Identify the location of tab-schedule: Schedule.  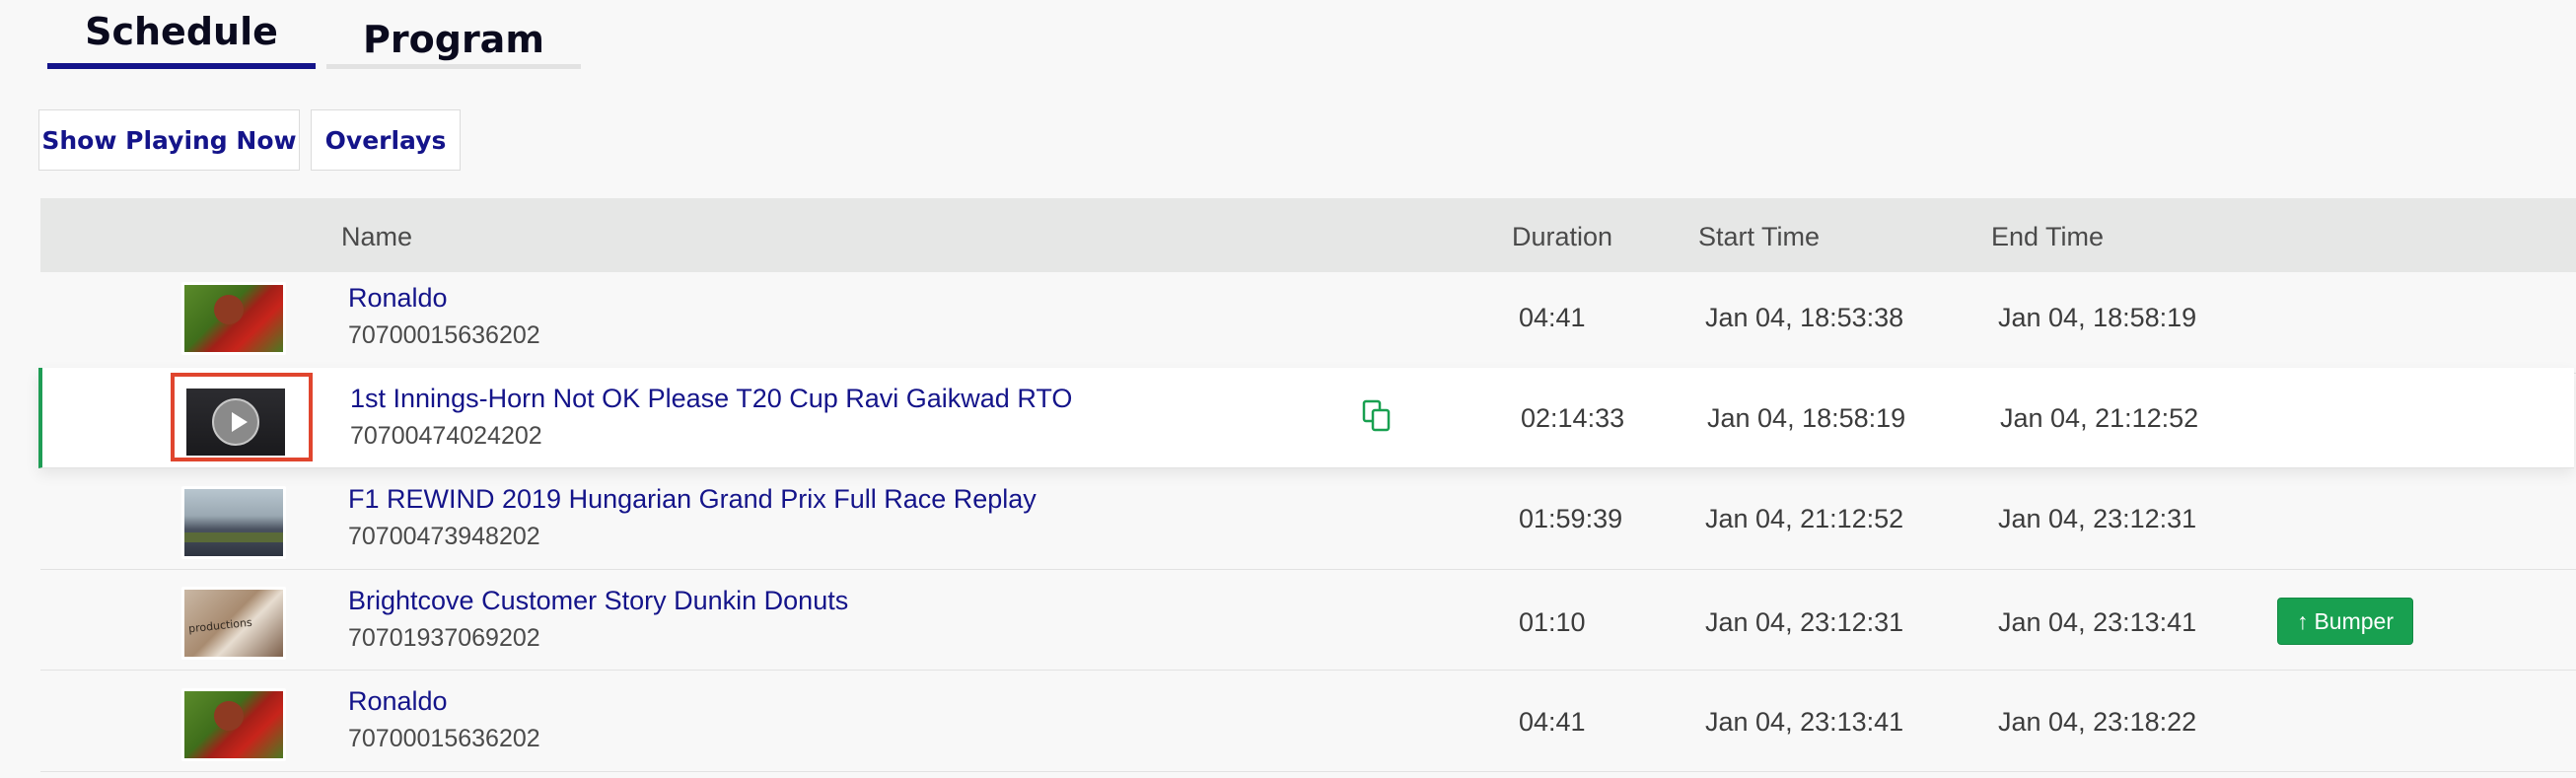
(181, 35).